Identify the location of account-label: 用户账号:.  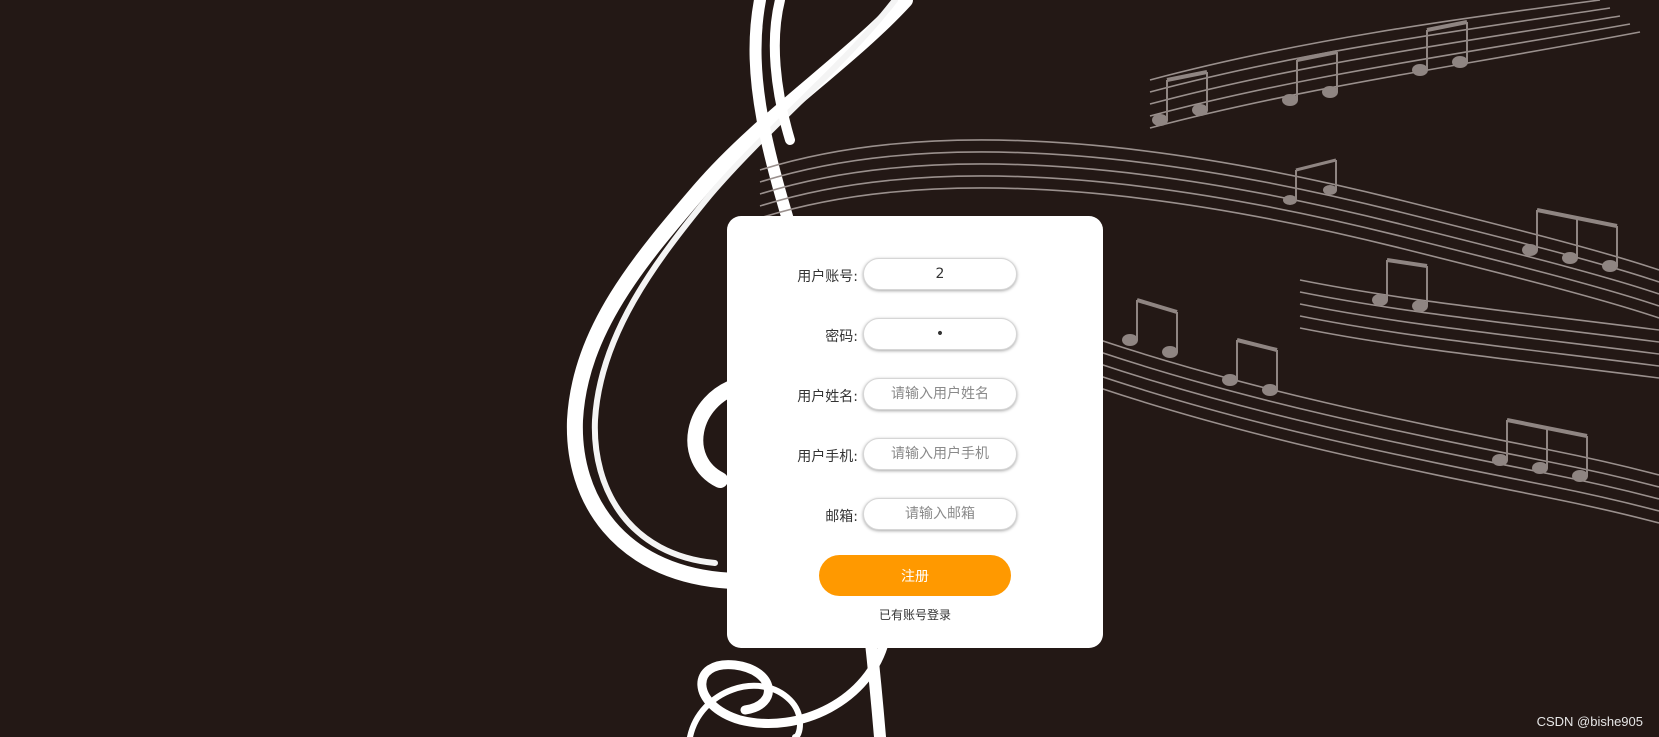
(827, 277).